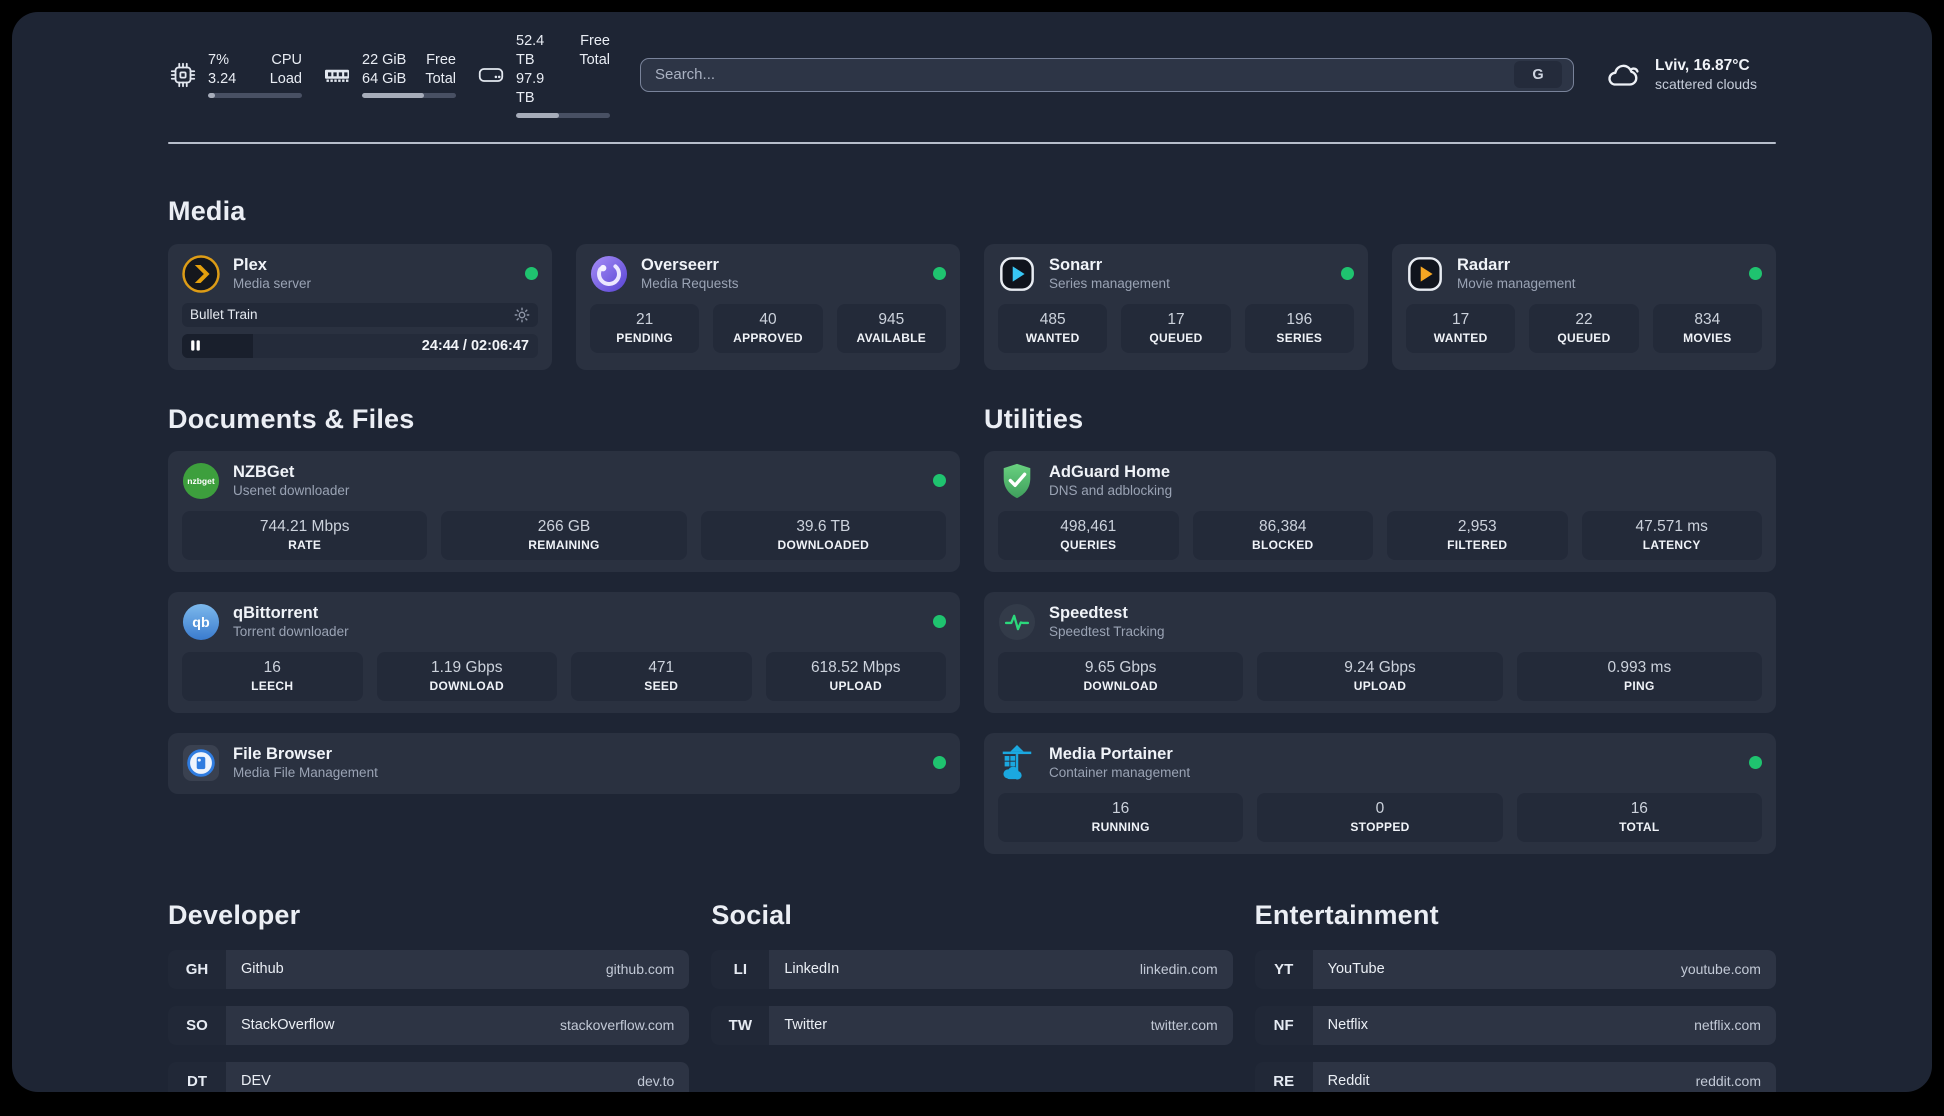 This screenshot has width=1944, height=1116. What do you see at coordinates (1017, 622) in the screenshot?
I see `speedtest-pulse-icon` at bounding box center [1017, 622].